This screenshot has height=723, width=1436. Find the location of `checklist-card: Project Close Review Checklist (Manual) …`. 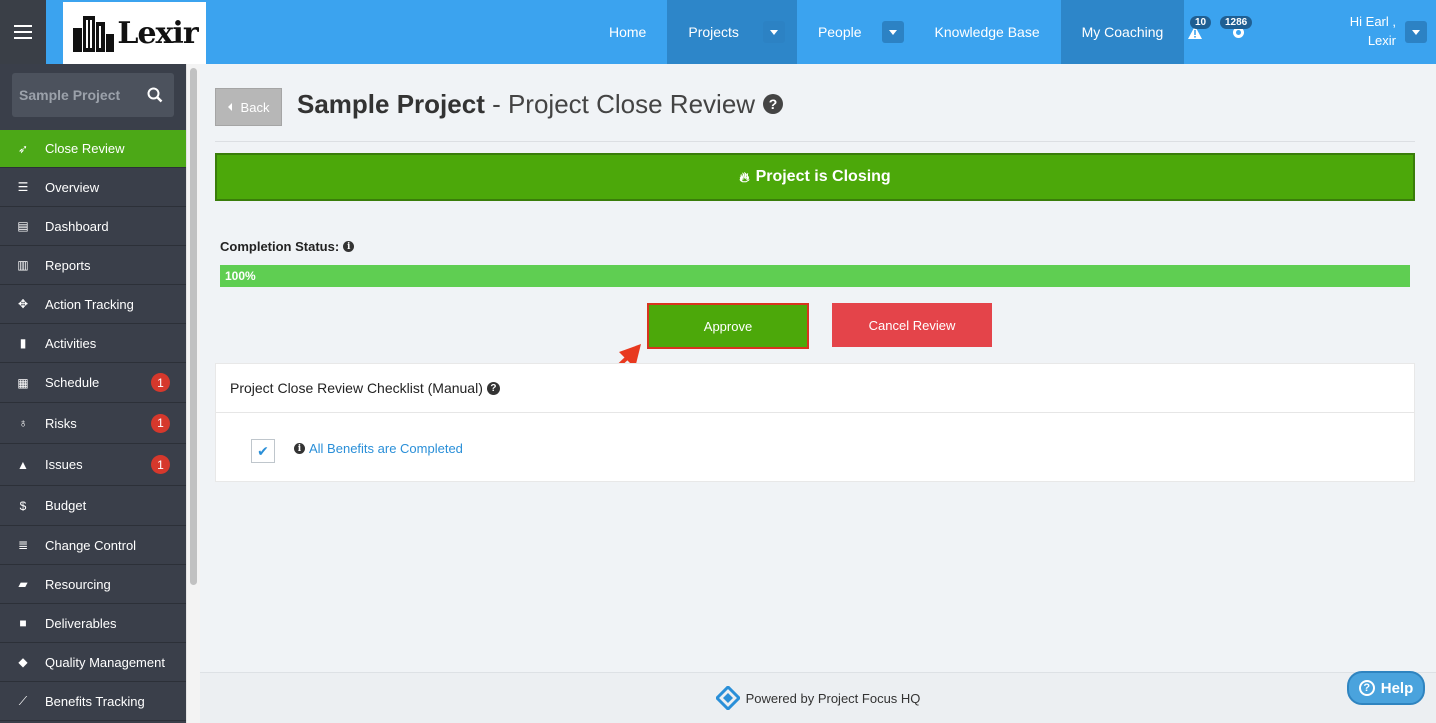

checklist-card: Project Close Review Checklist (Manual) … is located at coordinates (815, 422).